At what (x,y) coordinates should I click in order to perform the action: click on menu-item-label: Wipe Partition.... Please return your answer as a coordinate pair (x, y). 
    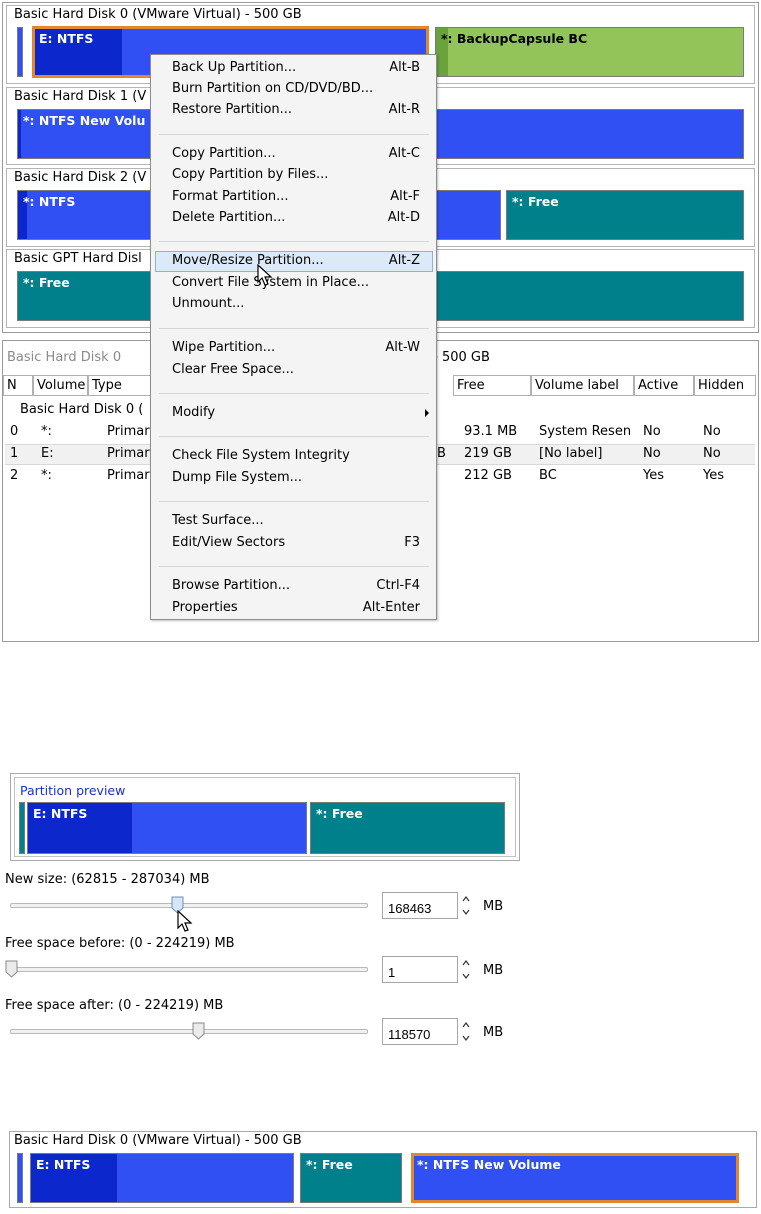
    Looking at the image, I should click on (224, 347).